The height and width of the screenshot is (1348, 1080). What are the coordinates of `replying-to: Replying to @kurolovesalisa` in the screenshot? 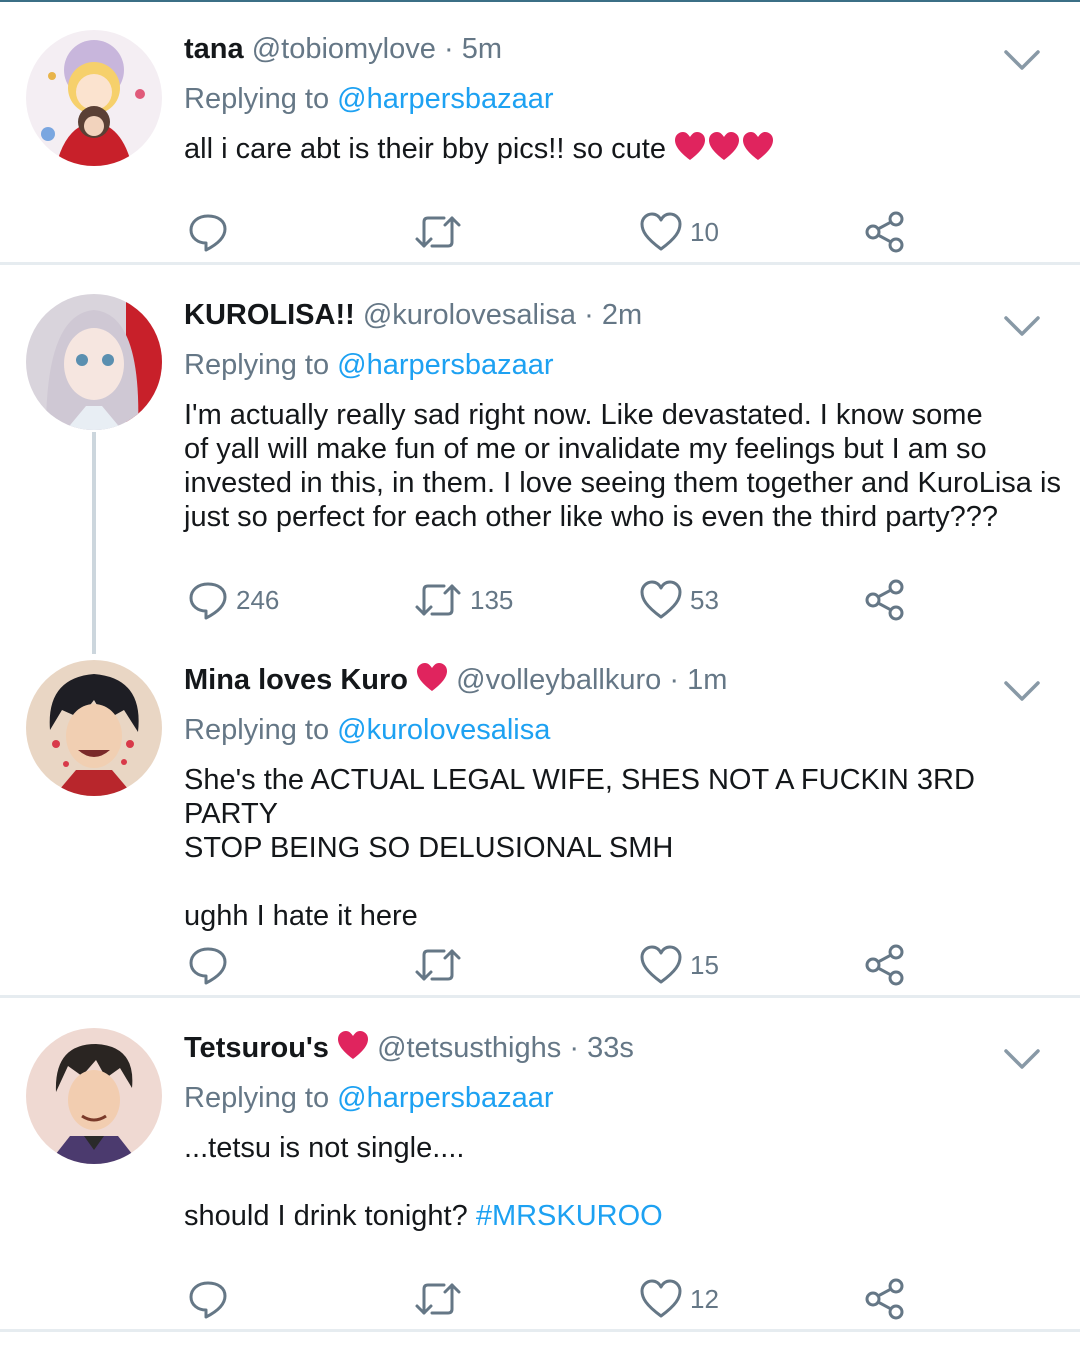 It's located at (367, 730).